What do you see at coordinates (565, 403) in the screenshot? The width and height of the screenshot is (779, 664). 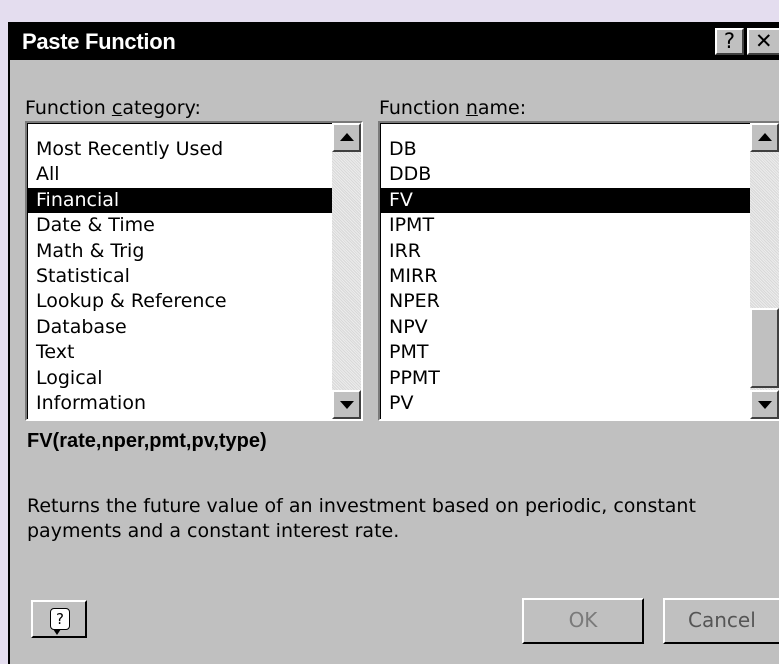 I see `function-list-item: PV` at bounding box center [565, 403].